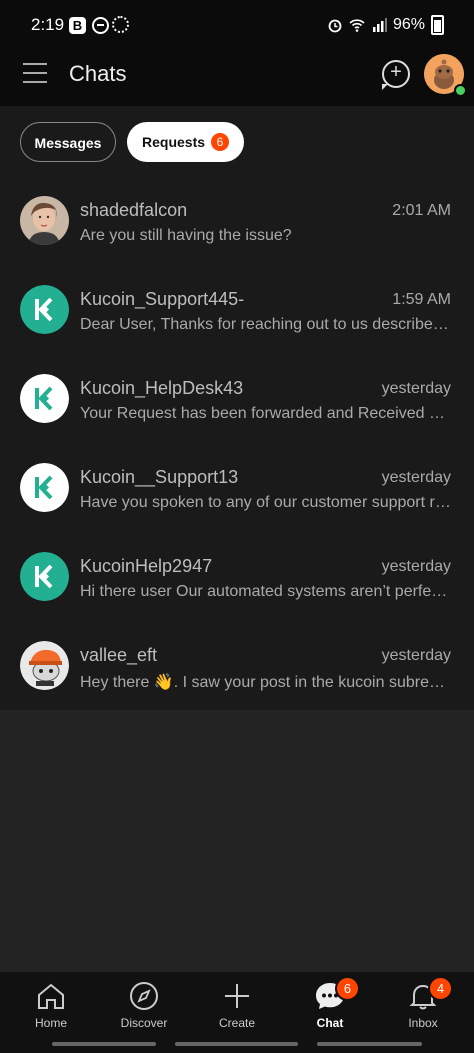 This screenshot has width=474, height=1053. What do you see at coordinates (396, 75) in the screenshot?
I see `new-chat-icon` at bounding box center [396, 75].